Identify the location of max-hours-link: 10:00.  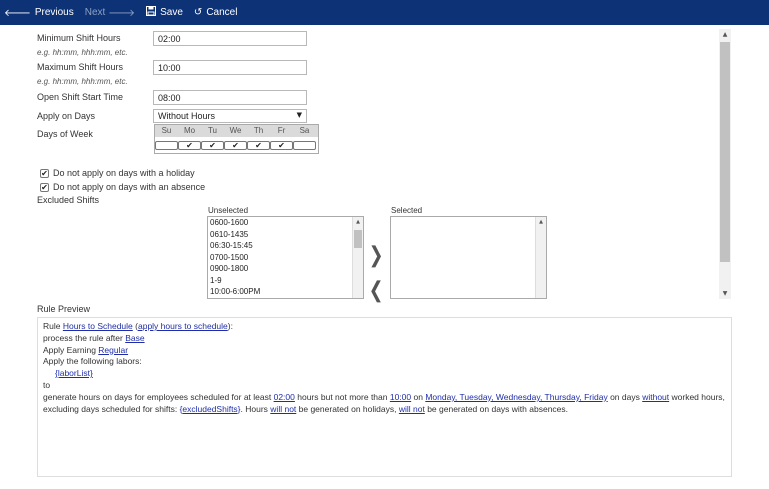
(400, 397).